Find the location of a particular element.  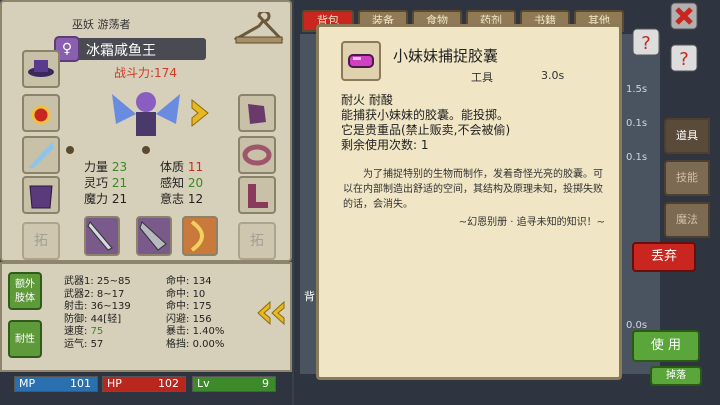

combat-value: 36~139 is located at coordinates (110, 307).